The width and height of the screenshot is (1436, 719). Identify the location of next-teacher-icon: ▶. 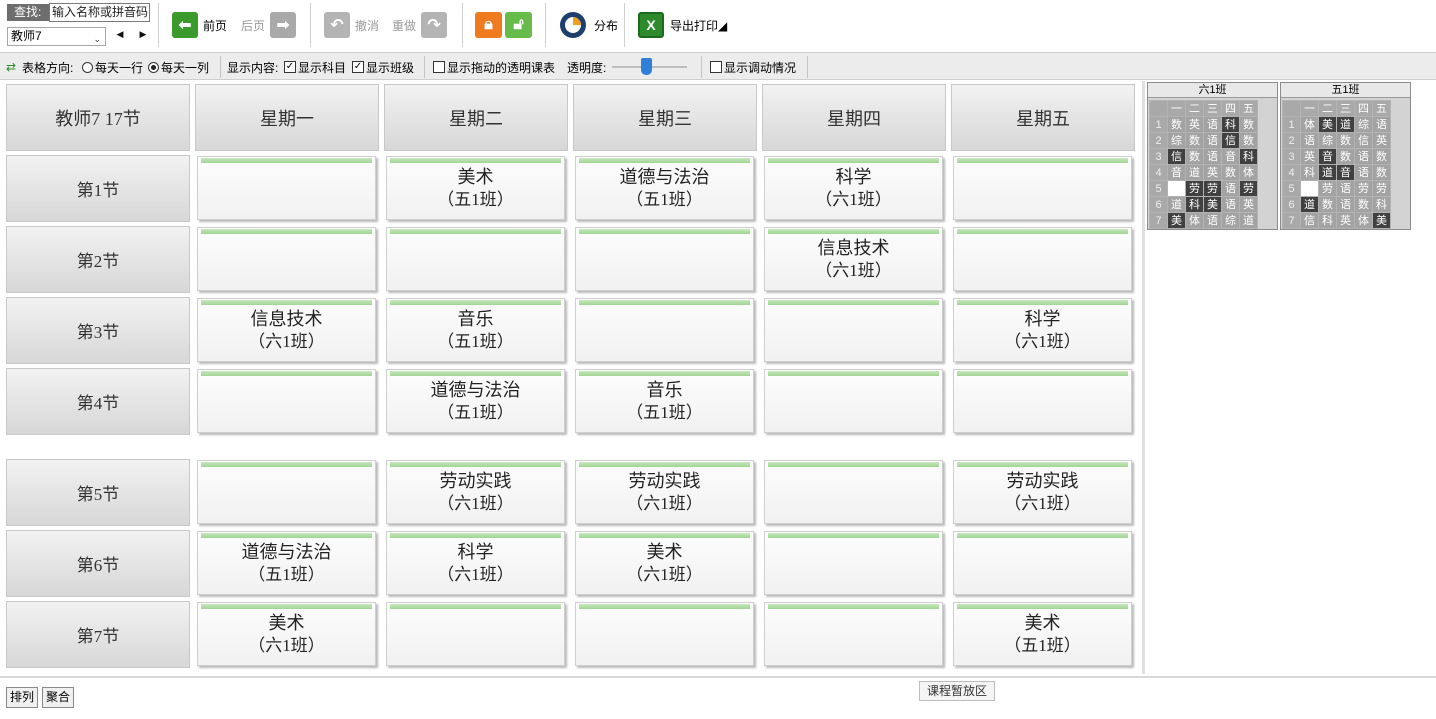
(143, 34).